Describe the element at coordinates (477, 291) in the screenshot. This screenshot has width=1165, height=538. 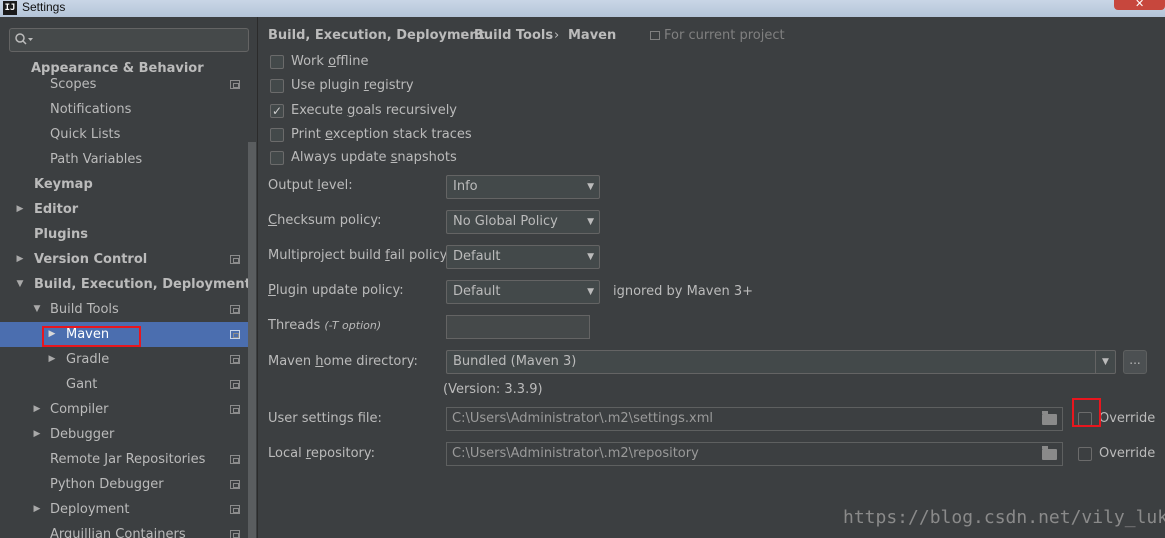
I see `select-value: Default` at that location.